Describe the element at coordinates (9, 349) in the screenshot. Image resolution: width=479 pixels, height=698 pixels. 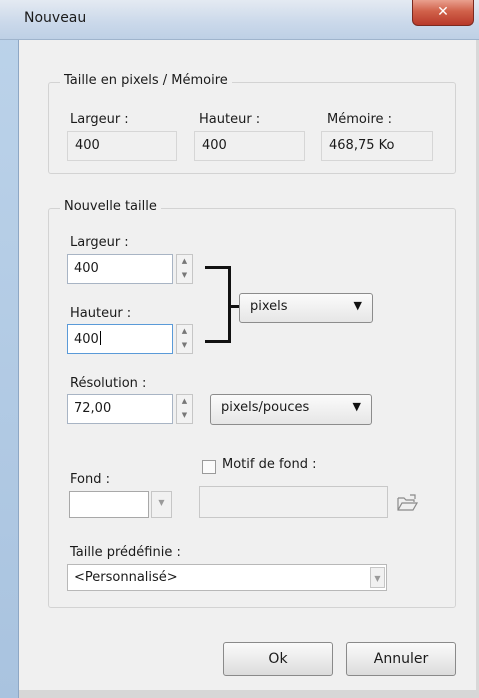
I see `window-frame-left` at that location.